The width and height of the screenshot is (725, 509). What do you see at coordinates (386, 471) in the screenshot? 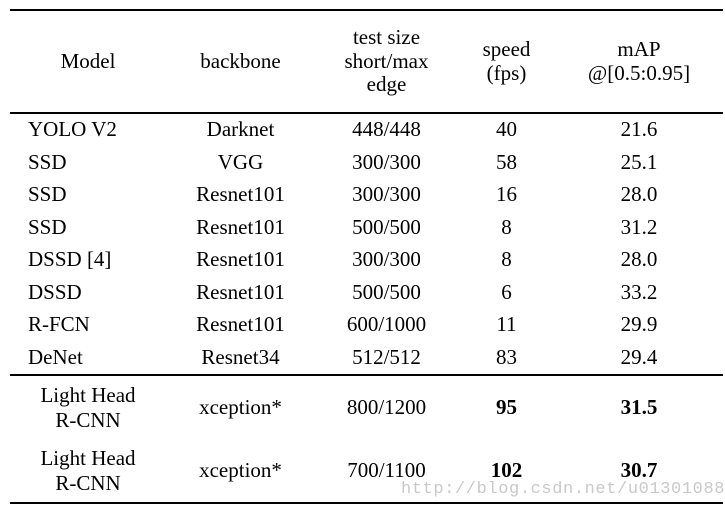
I see `cell-test-size: 700/1100` at bounding box center [386, 471].